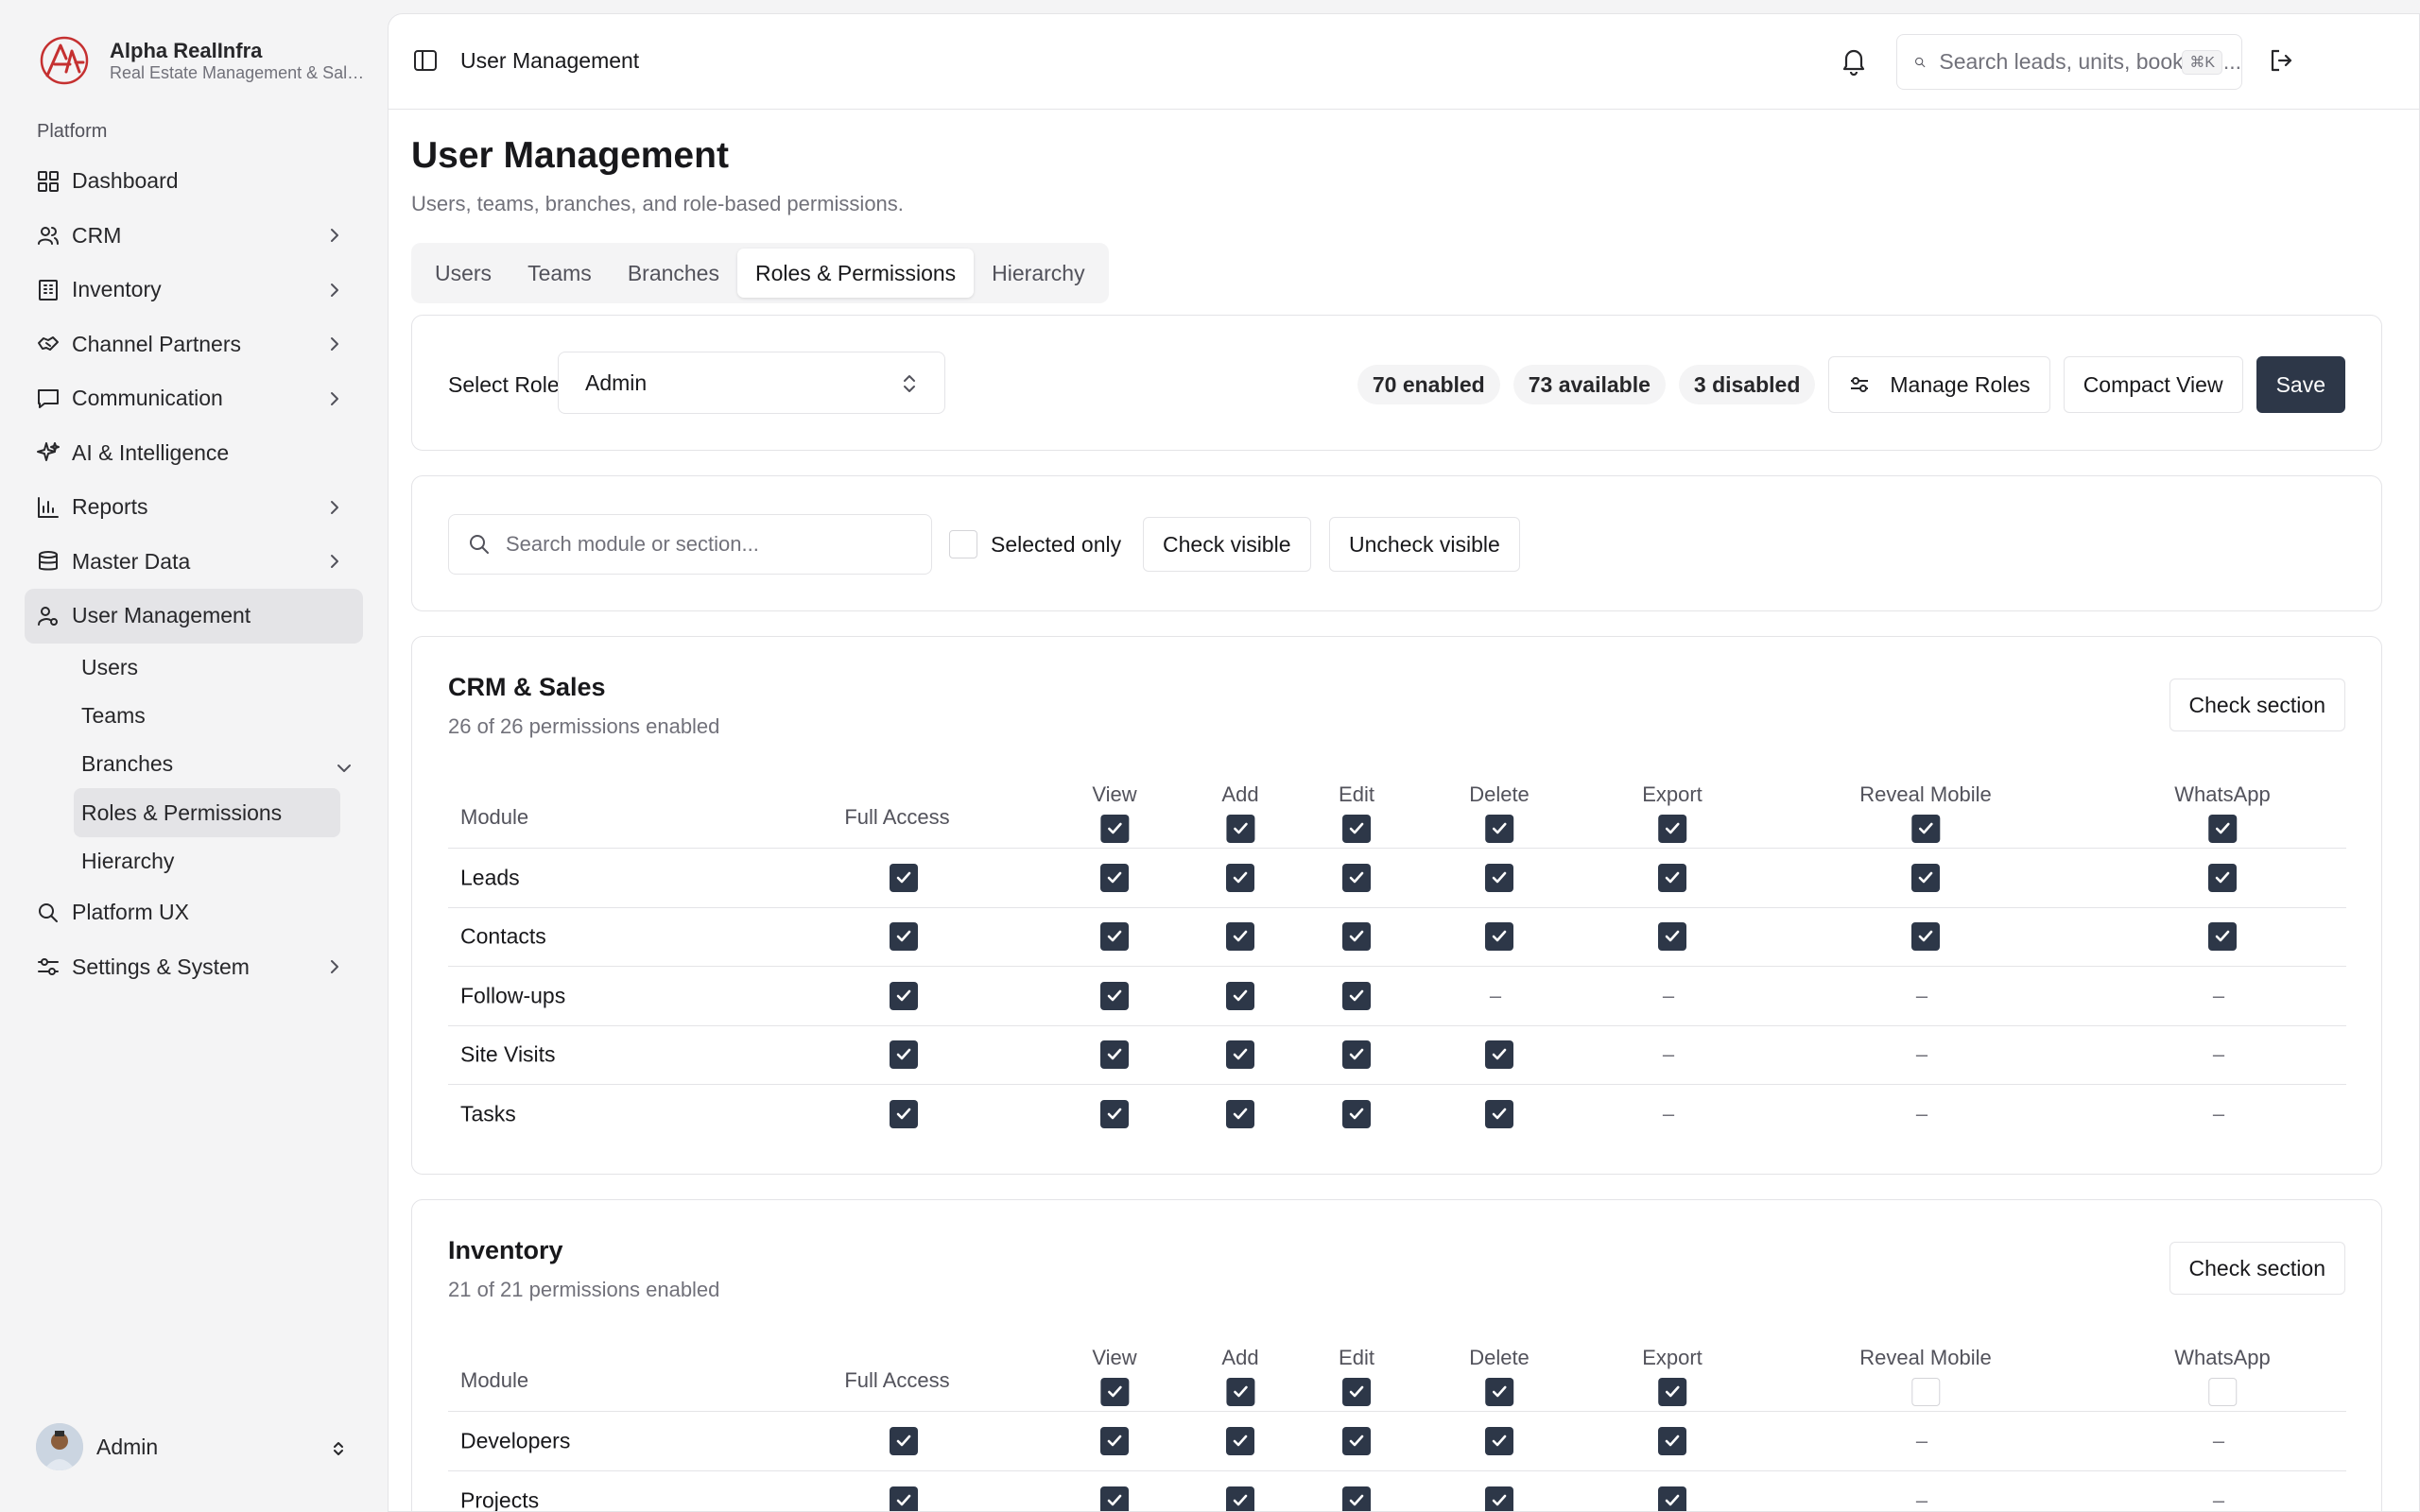  Describe the element at coordinates (97, 1446) in the screenshot. I see `user-menu: Admin` at that location.